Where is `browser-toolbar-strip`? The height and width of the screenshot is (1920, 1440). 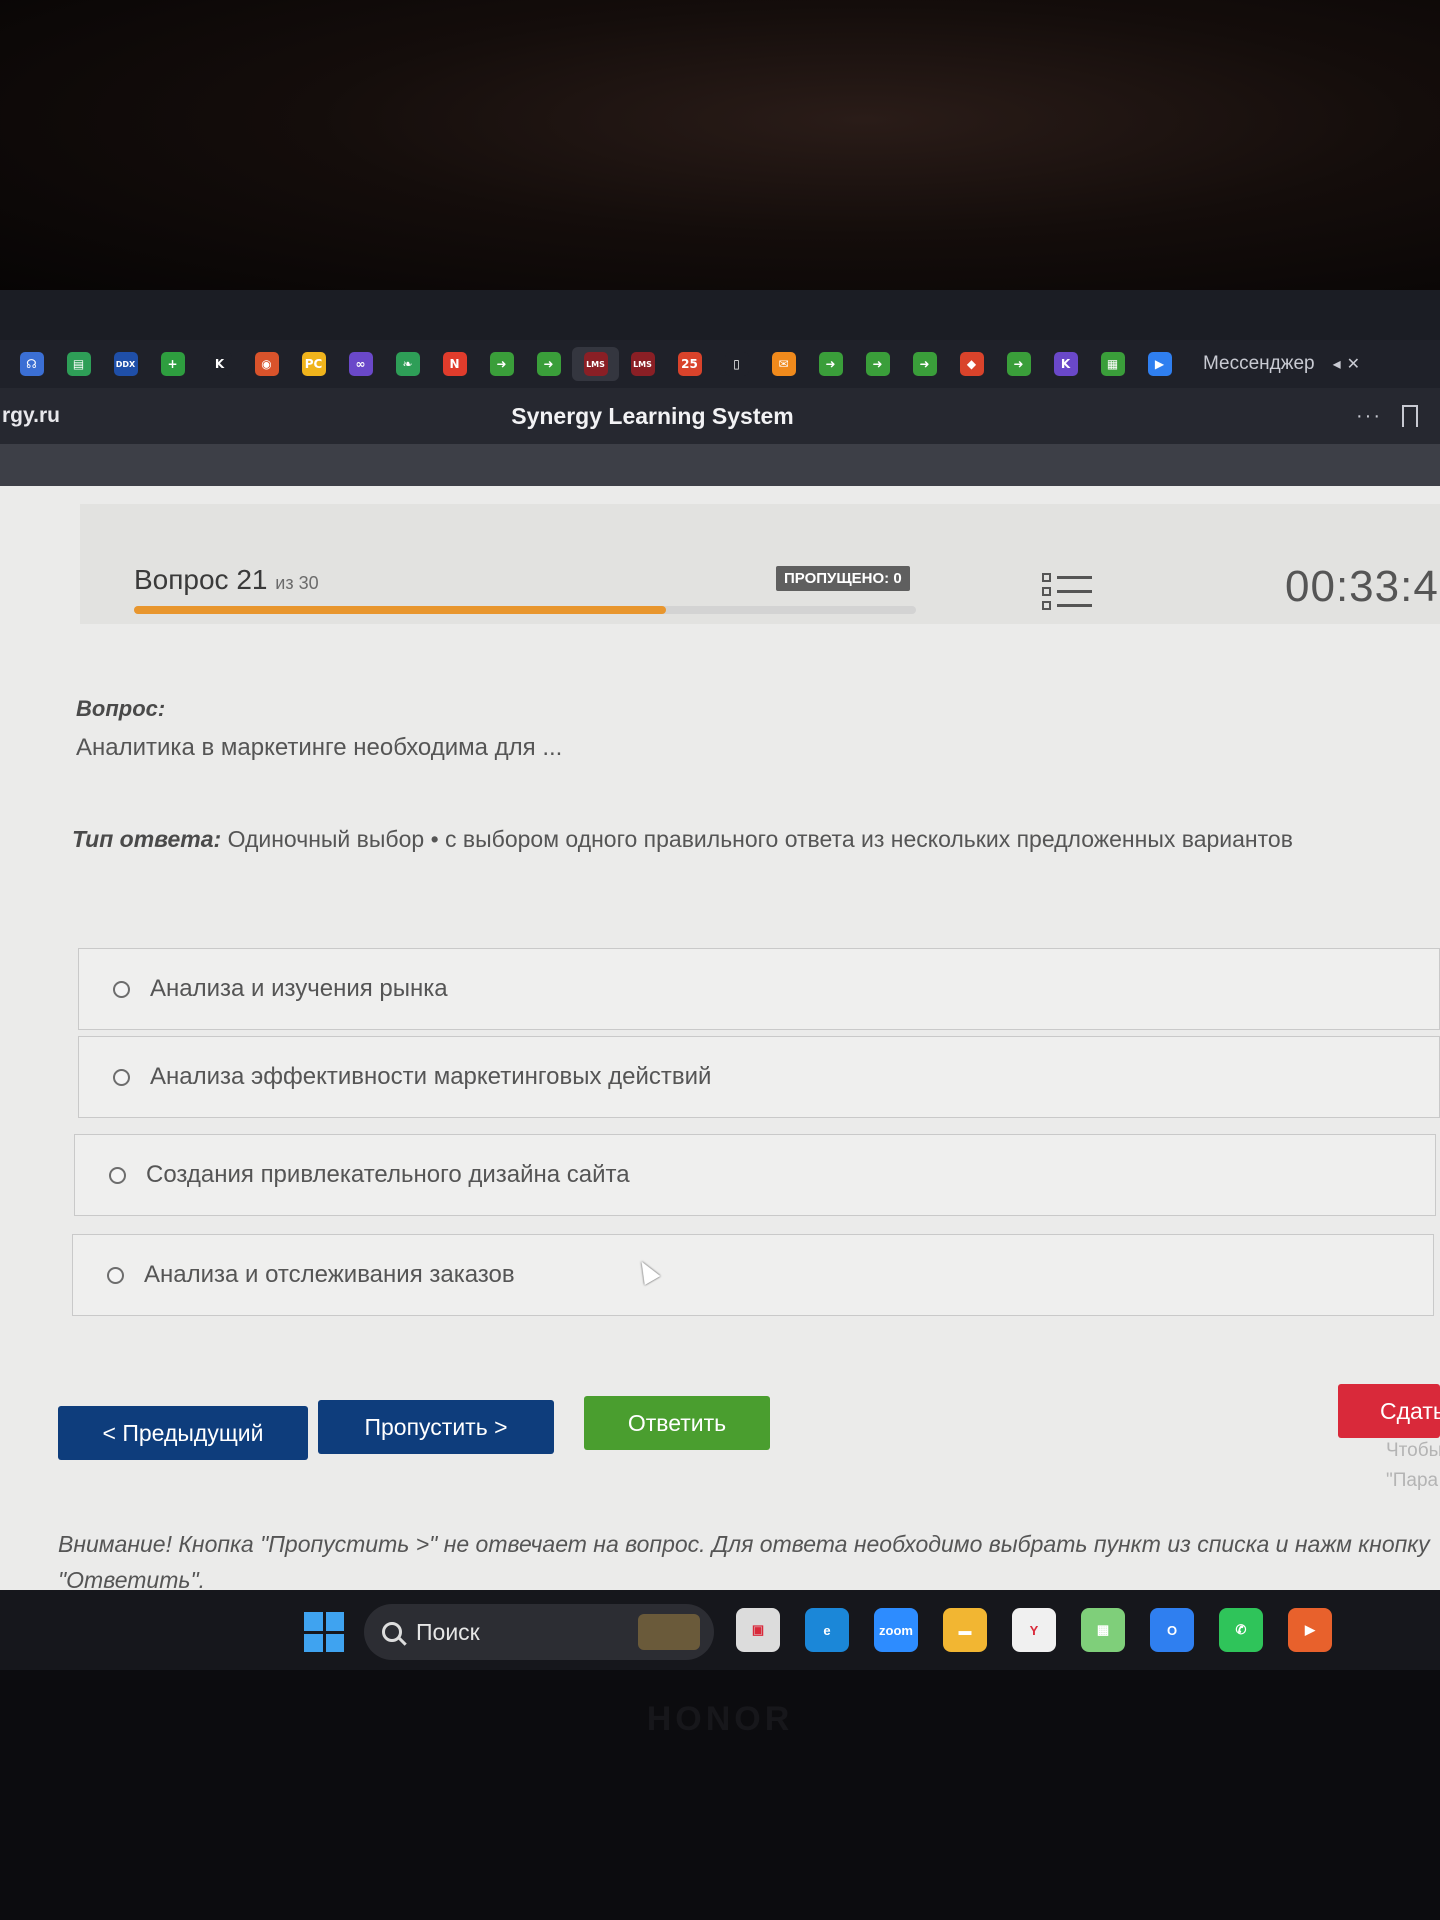 browser-toolbar-strip is located at coordinates (720, 465).